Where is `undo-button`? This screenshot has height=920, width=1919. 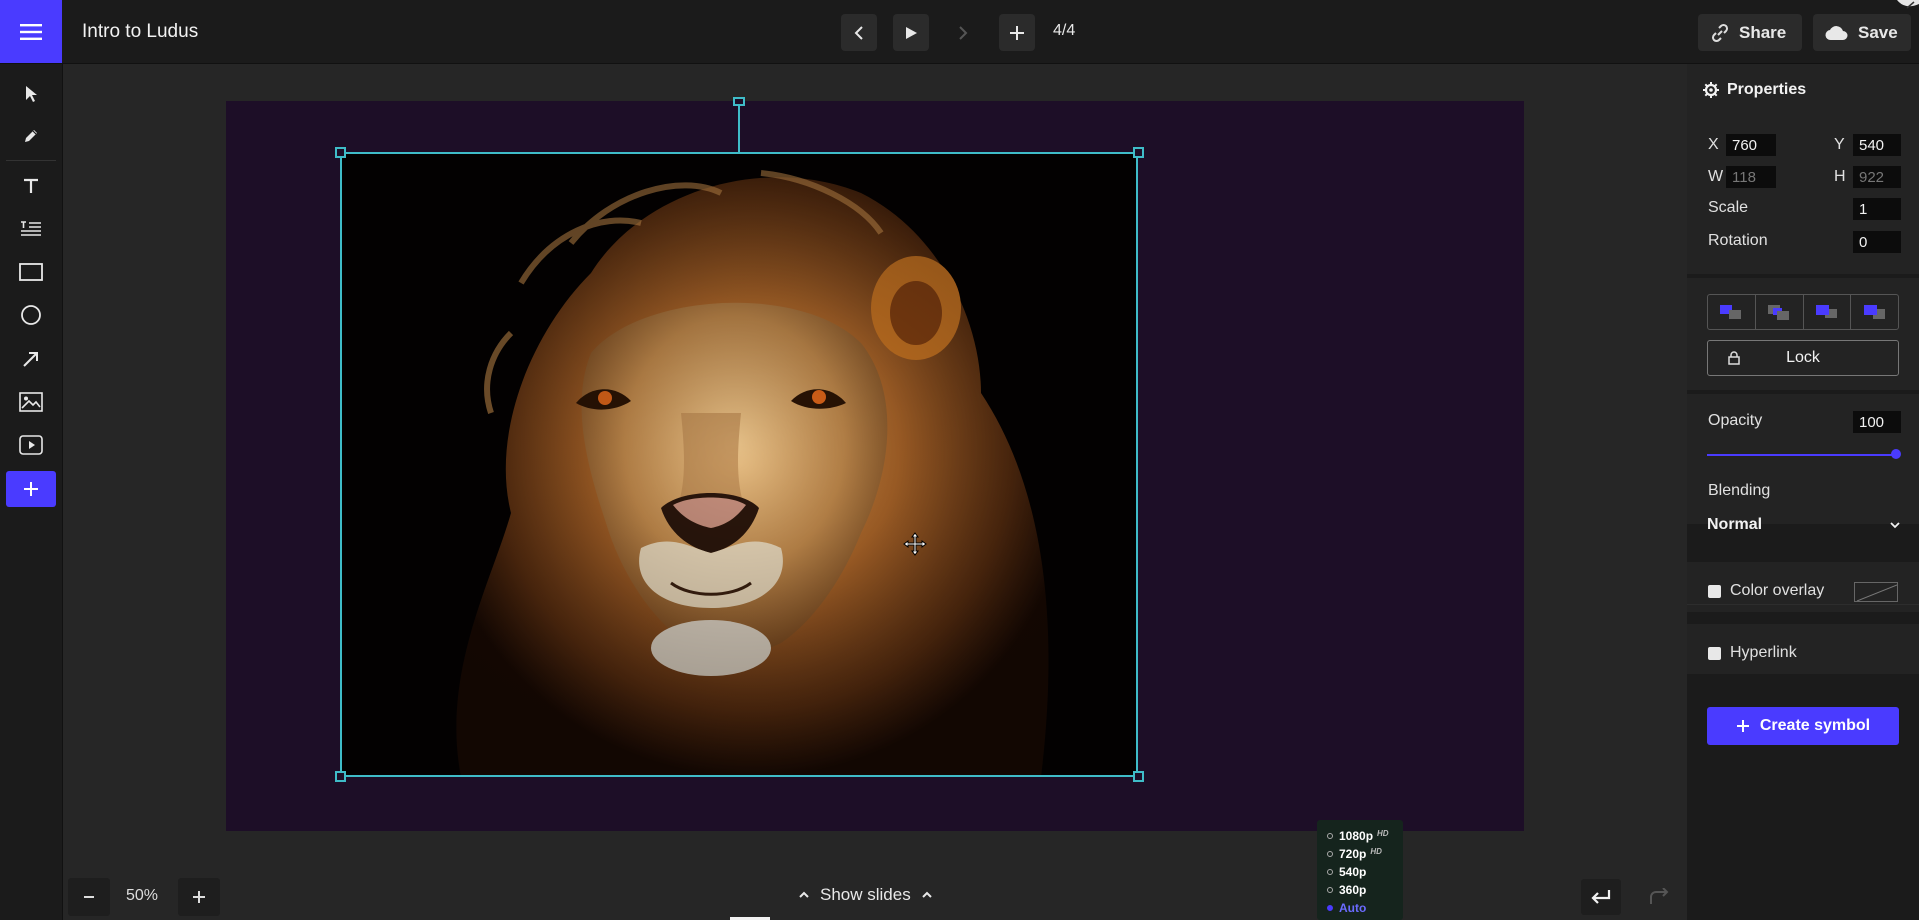
undo-button is located at coordinates (1601, 897).